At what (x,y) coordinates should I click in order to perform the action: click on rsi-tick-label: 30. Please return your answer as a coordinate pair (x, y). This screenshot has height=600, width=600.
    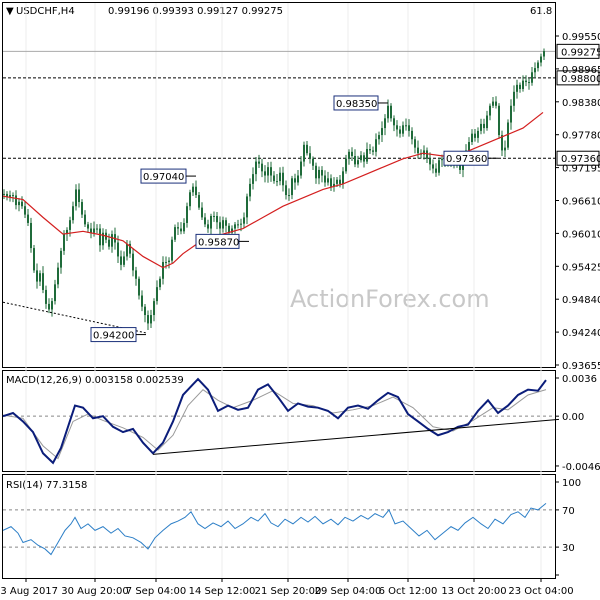
    Looking at the image, I should click on (568, 548).